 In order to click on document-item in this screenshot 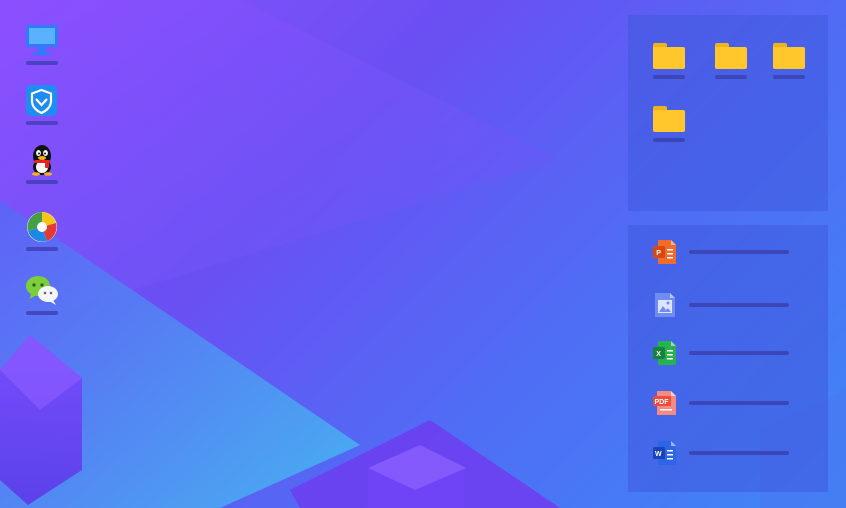, I will do `click(727, 305)`.